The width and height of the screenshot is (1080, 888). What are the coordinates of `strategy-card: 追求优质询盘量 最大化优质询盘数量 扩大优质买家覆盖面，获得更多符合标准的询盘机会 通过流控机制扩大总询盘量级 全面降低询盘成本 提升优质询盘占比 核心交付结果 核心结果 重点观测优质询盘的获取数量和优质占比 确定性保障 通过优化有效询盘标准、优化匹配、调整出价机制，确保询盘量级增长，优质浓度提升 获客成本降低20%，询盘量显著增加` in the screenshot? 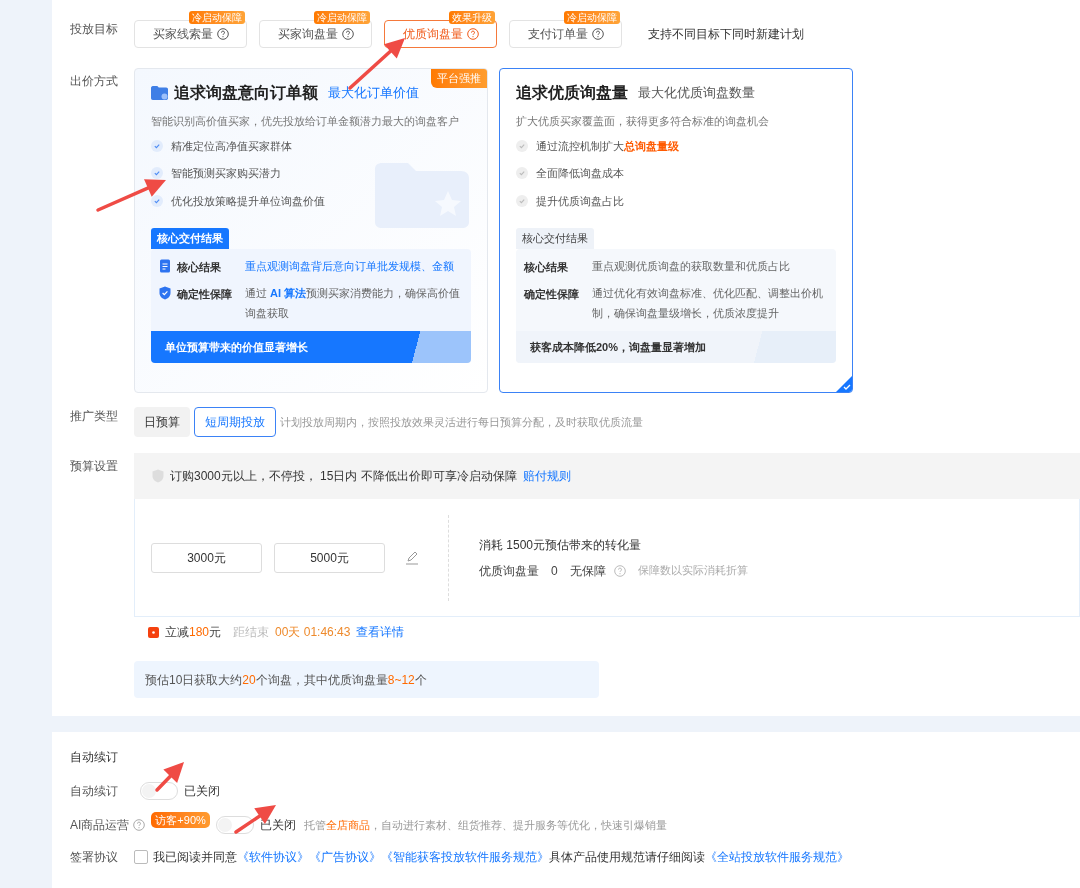 It's located at (676, 230).